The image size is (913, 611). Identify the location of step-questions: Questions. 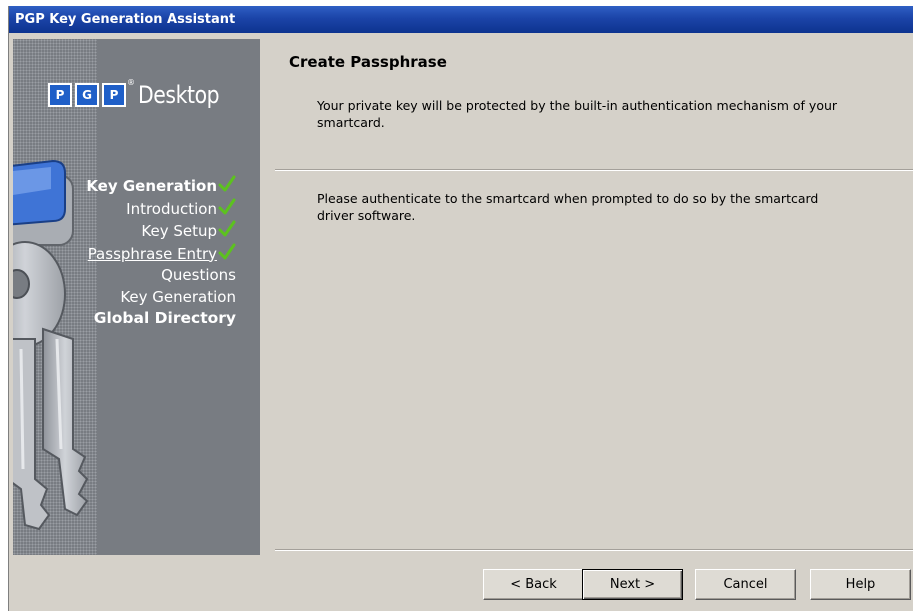
(161, 276).